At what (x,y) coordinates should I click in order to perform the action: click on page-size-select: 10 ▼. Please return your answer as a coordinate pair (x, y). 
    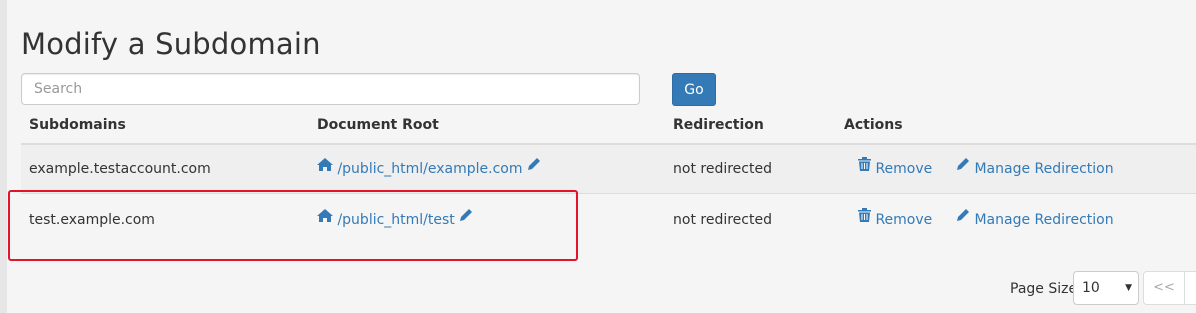
    Looking at the image, I should click on (1106, 288).